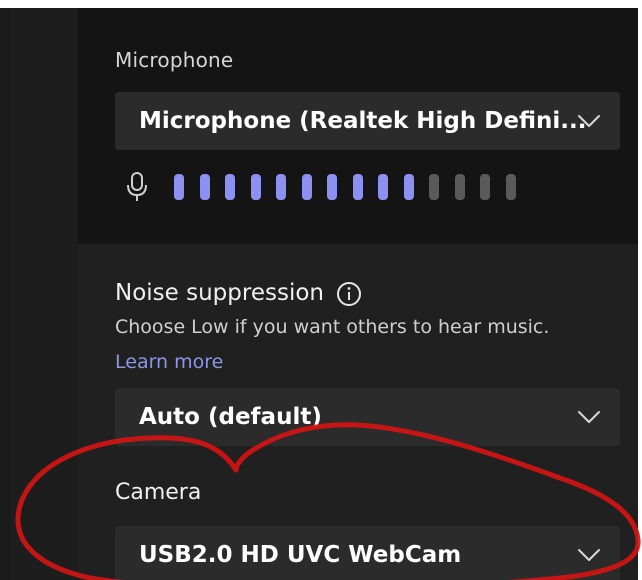 This screenshot has width=642, height=580. Describe the element at coordinates (364, 186) in the screenshot. I see `mic-level-meter` at that location.